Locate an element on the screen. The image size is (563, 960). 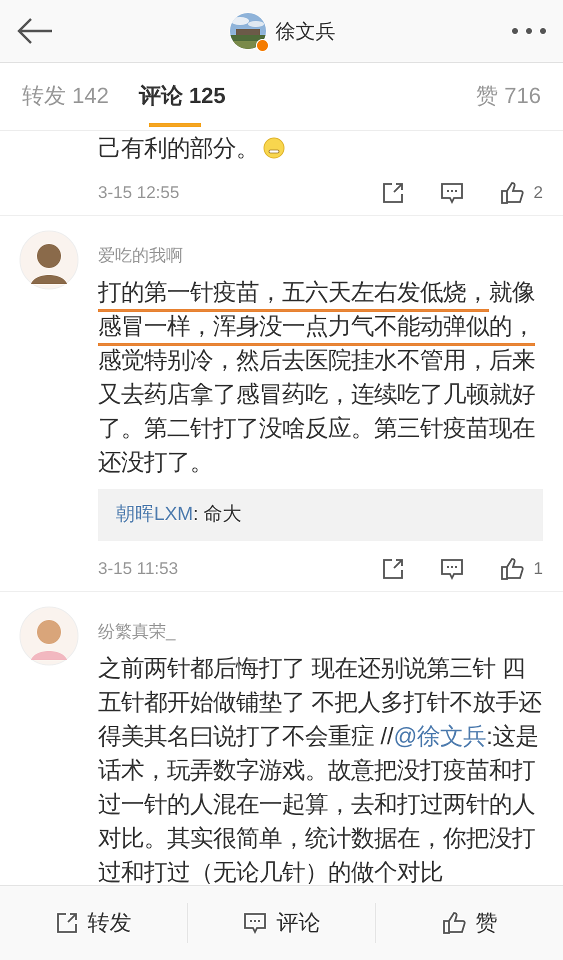
tab: 赞 716 is located at coordinates (508, 96).